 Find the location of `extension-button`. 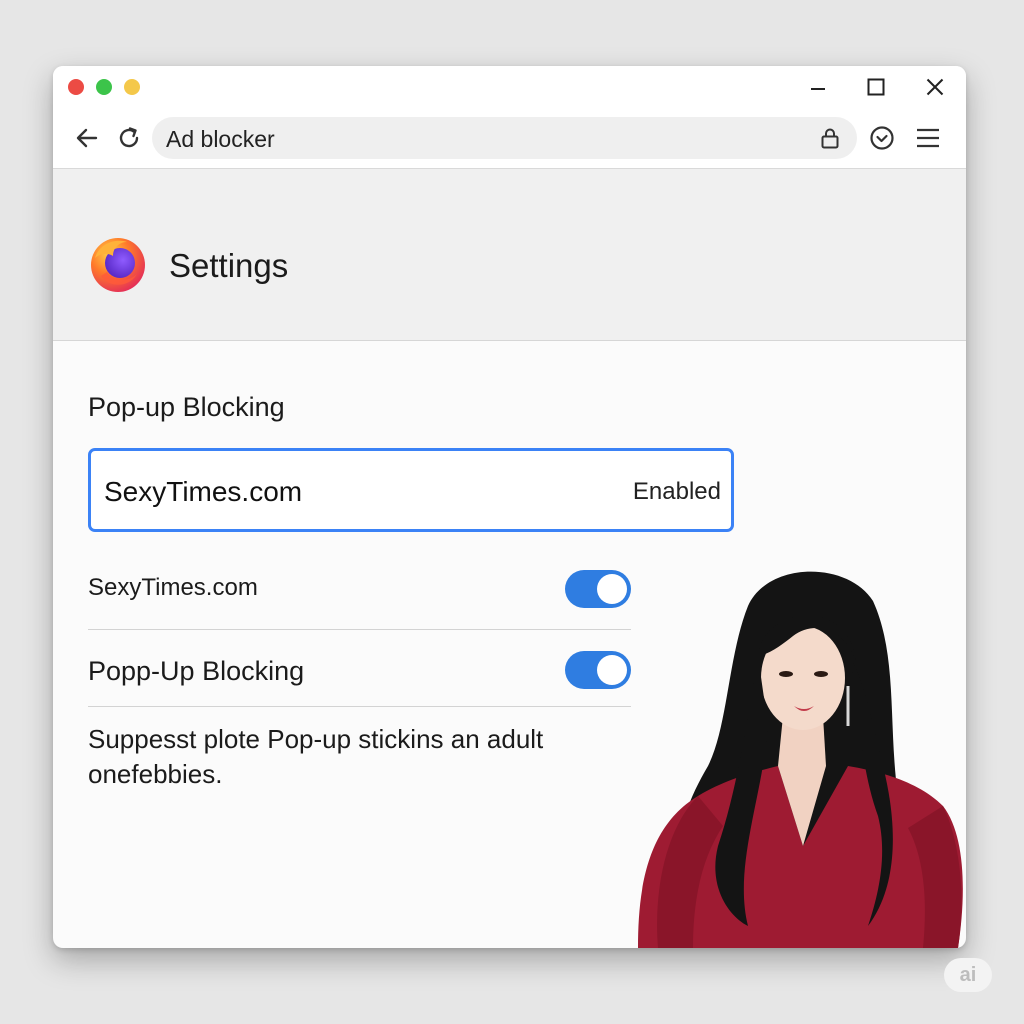

extension-button is located at coordinates (882, 138).